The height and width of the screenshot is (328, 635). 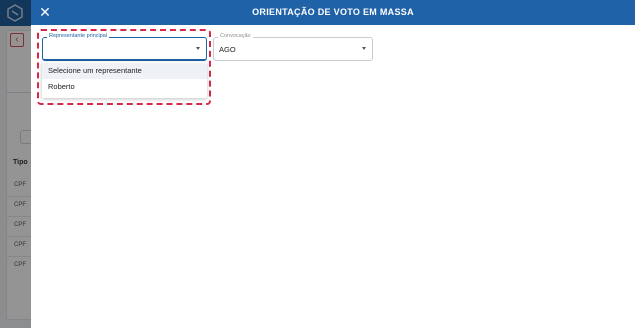 What do you see at coordinates (235, 36) in the screenshot?
I see `convocation-label: Convocação` at bounding box center [235, 36].